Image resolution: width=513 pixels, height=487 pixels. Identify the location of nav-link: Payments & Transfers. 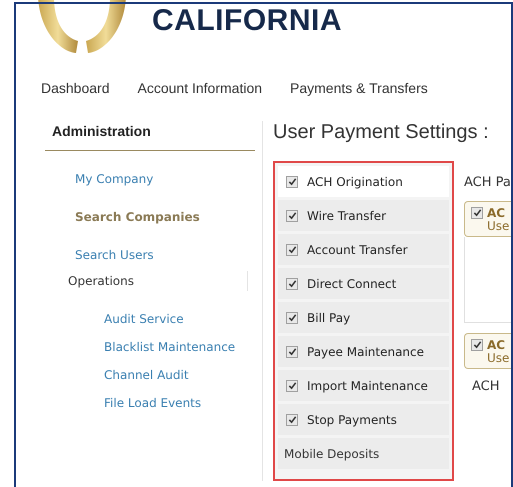
(359, 88).